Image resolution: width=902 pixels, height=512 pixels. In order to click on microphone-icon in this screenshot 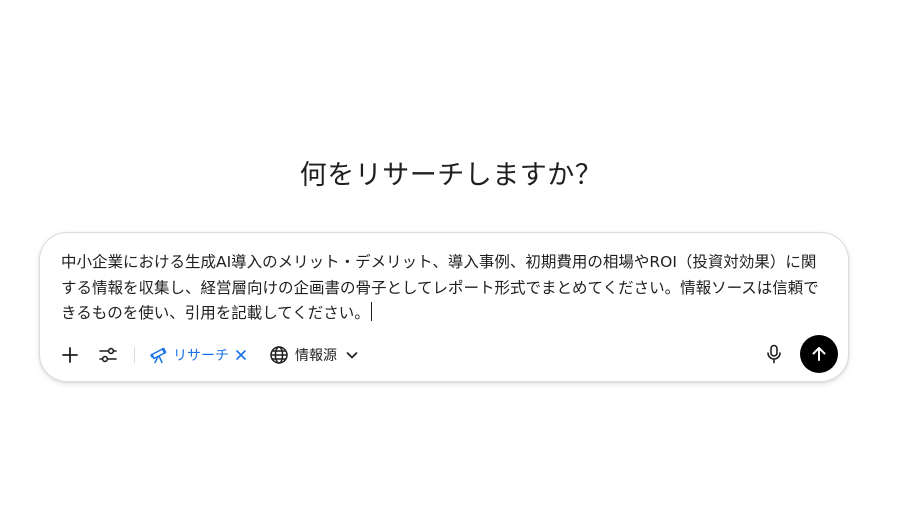, I will do `click(774, 354)`.